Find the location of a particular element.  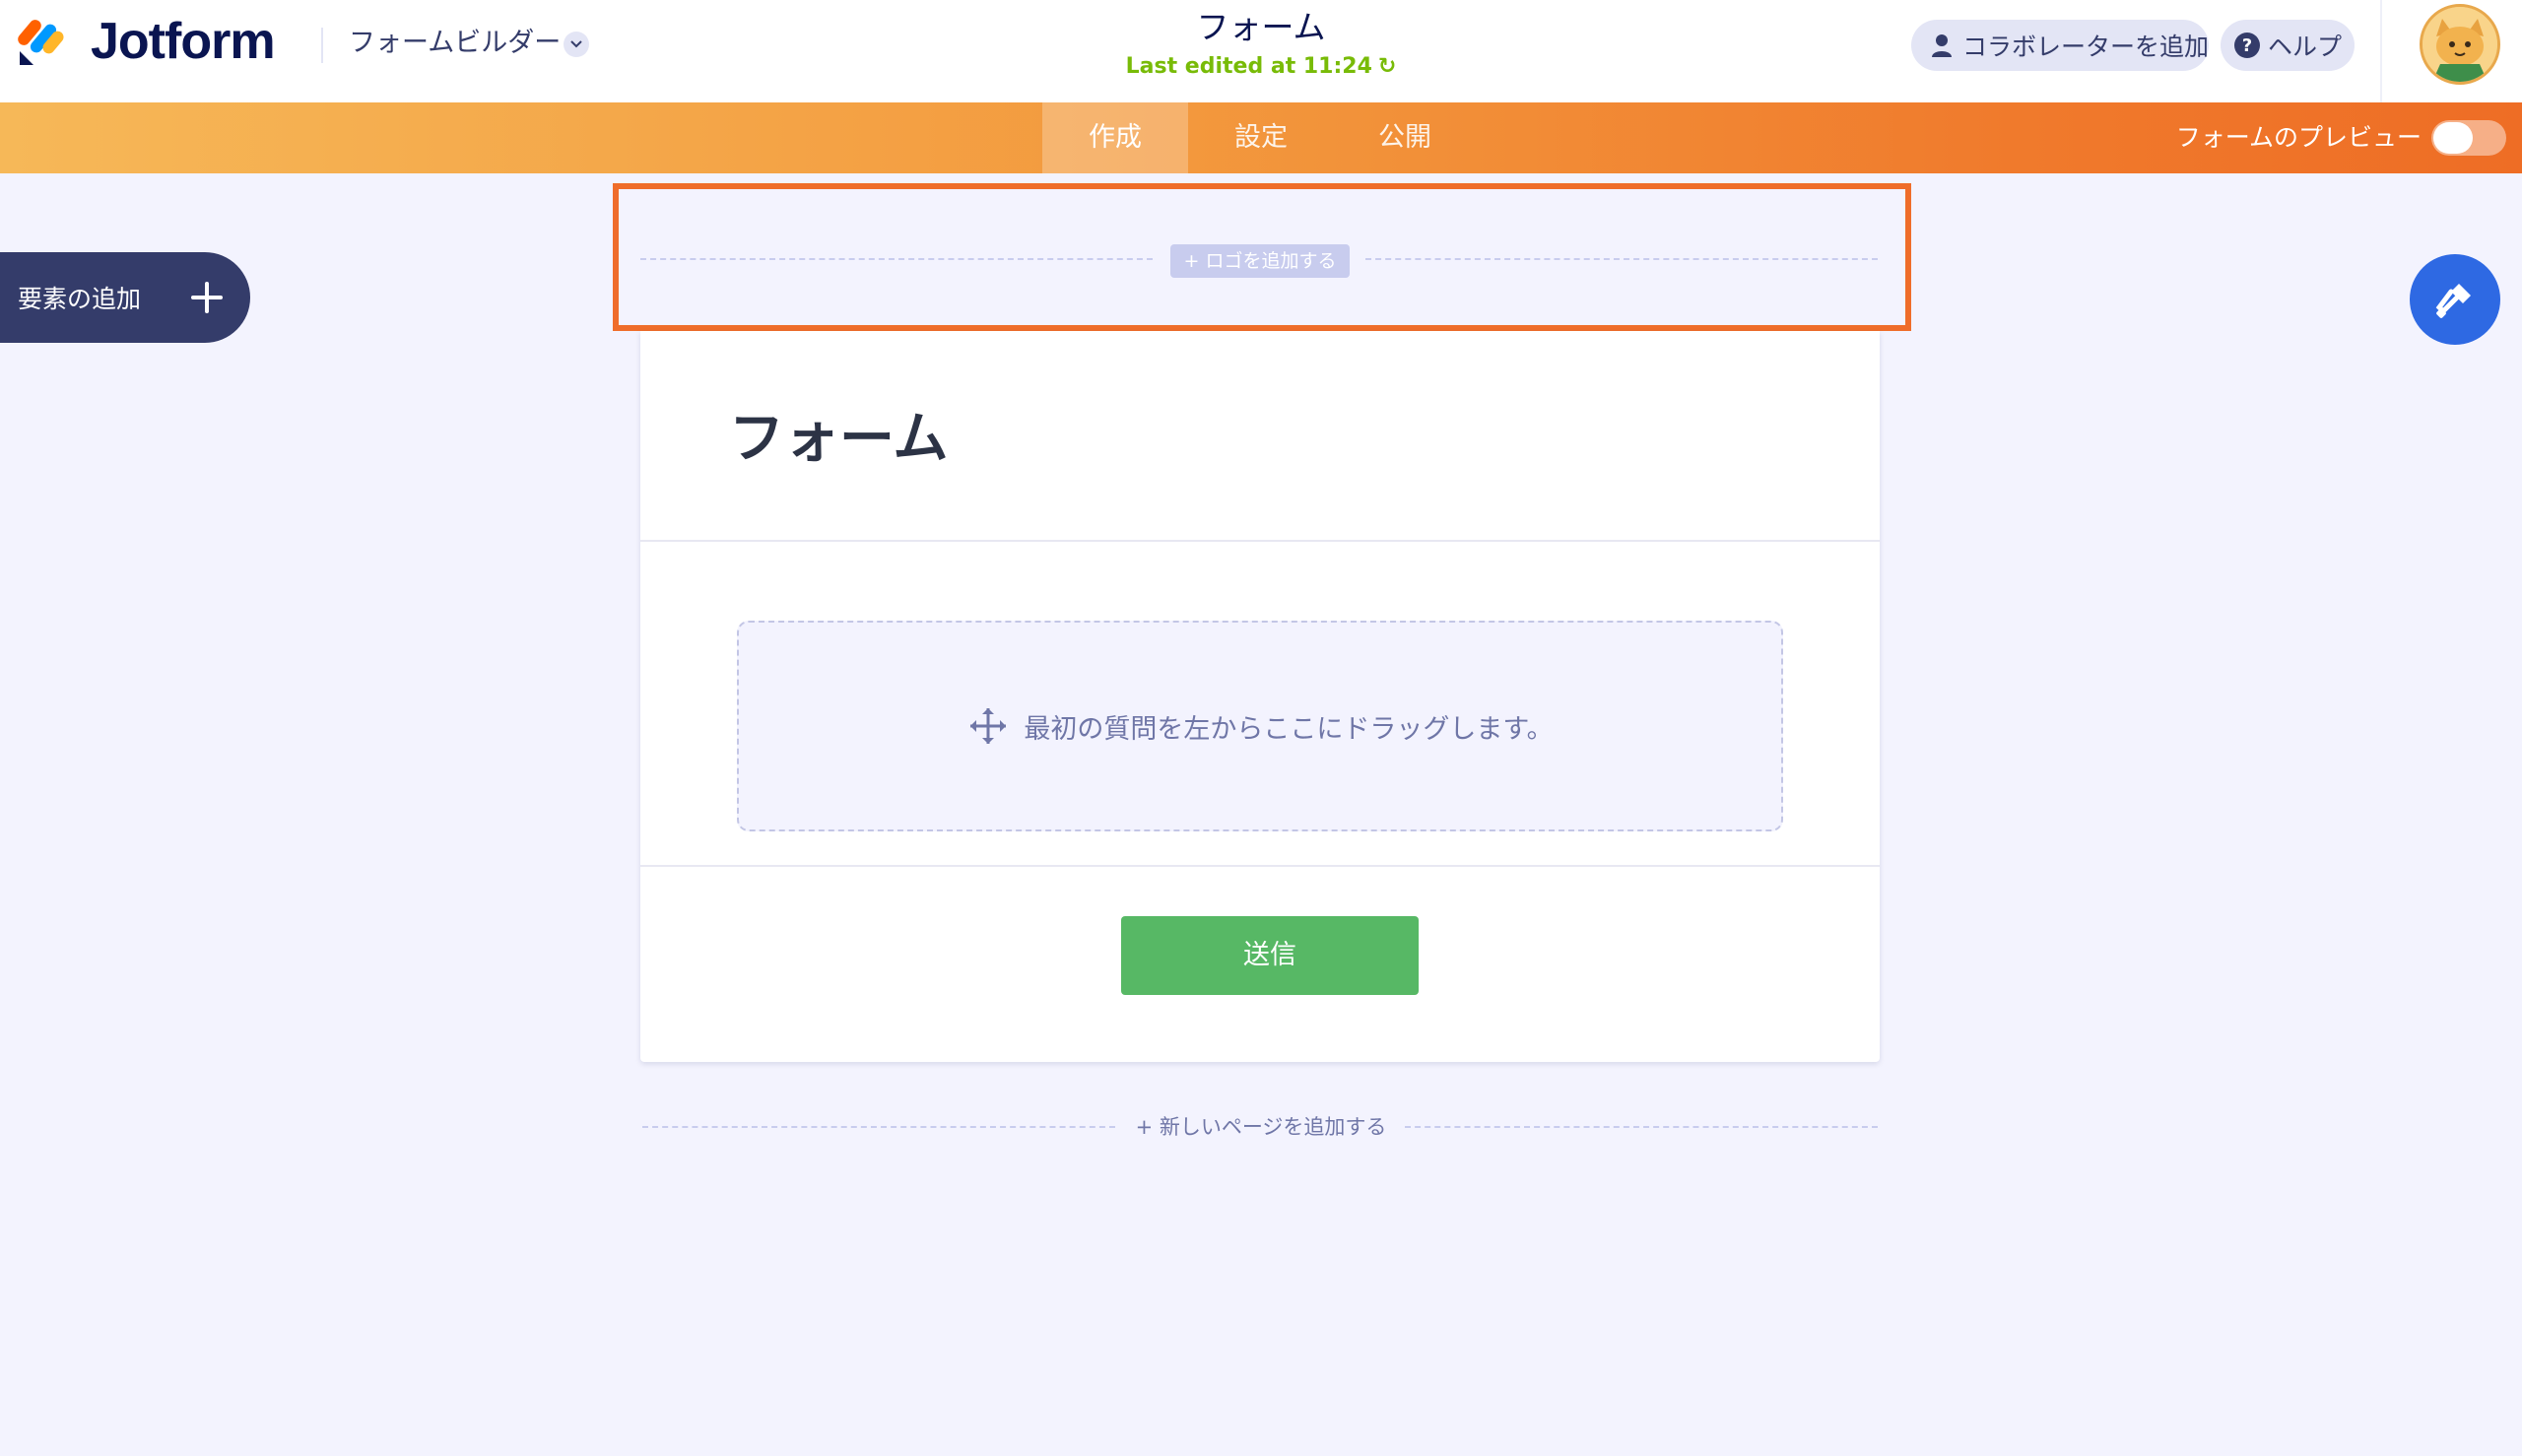

form-designer-button is located at coordinates (2455, 299).